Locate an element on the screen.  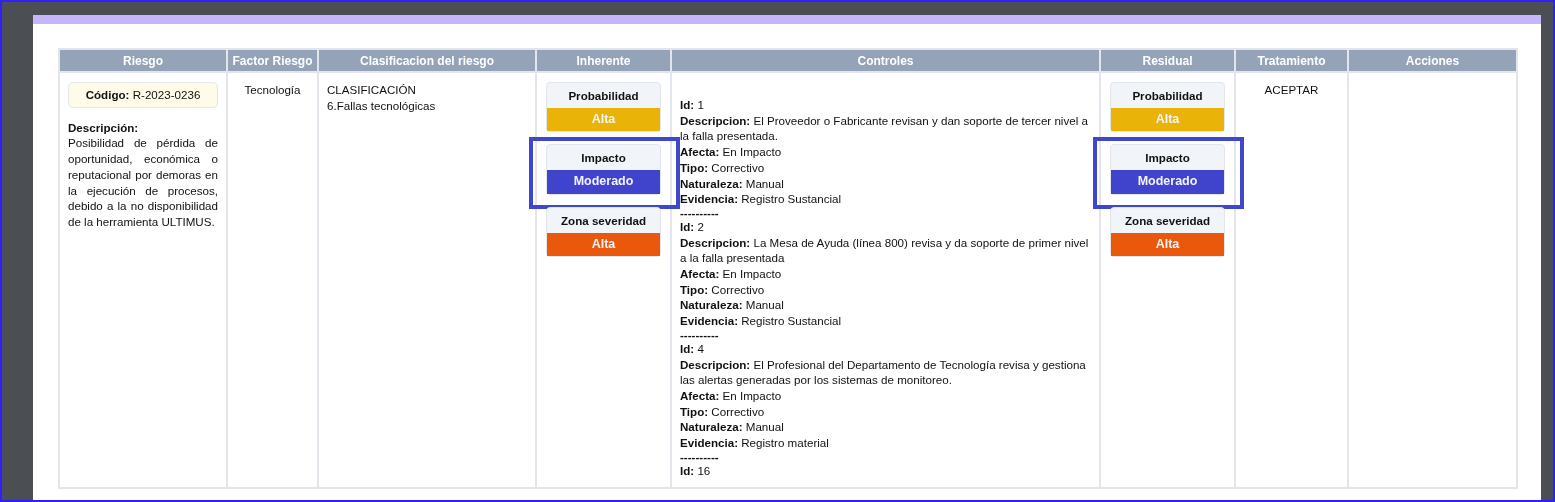
column-header: Clasificacion del riesgo is located at coordinates (427, 60).